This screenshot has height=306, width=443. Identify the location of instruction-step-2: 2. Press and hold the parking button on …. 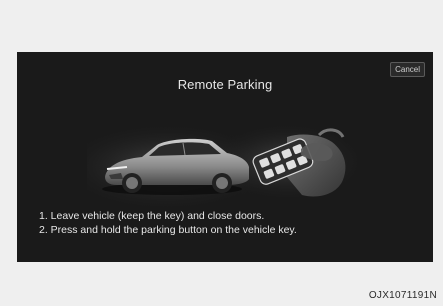
(168, 230).